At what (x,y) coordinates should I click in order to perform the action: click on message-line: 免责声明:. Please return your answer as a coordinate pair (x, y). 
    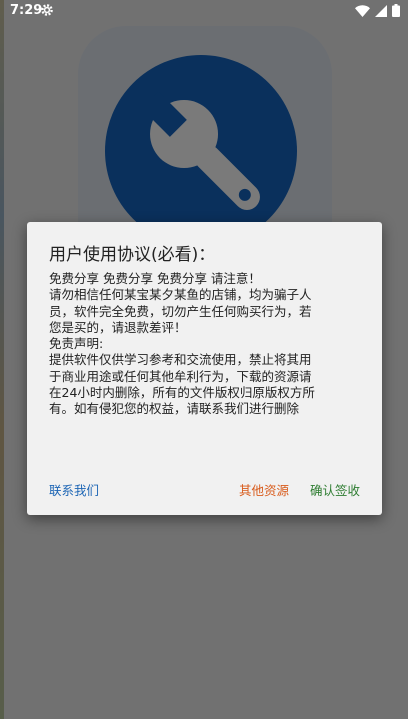
    Looking at the image, I should click on (76, 344).